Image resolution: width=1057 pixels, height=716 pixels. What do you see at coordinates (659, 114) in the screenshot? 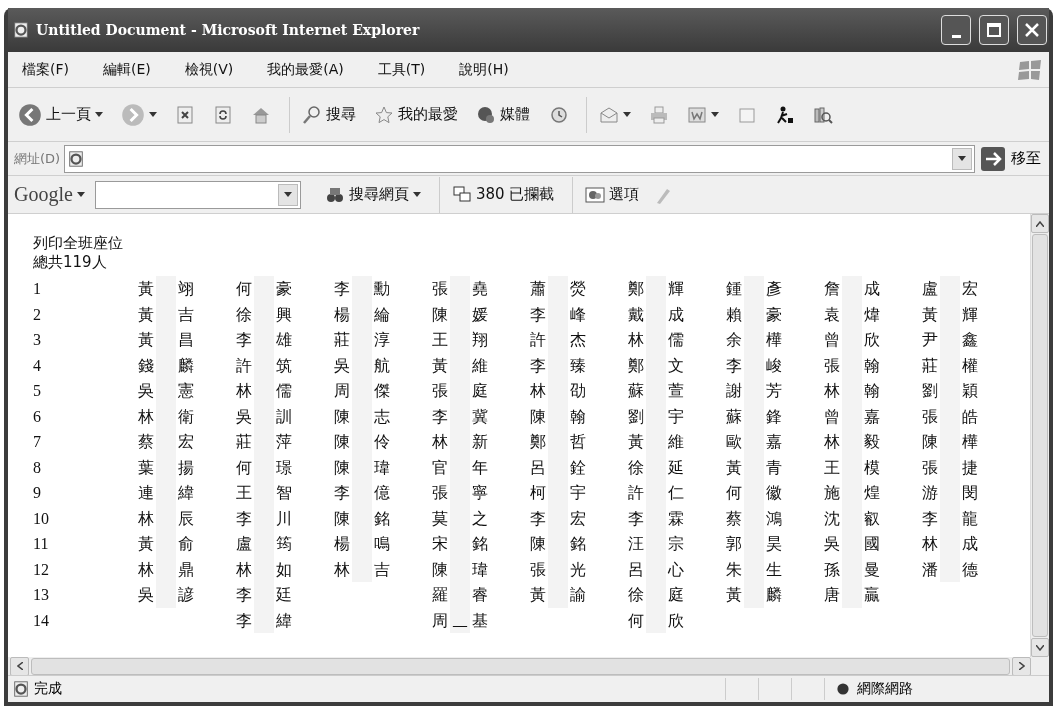
I see `printer-icon` at bounding box center [659, 114].